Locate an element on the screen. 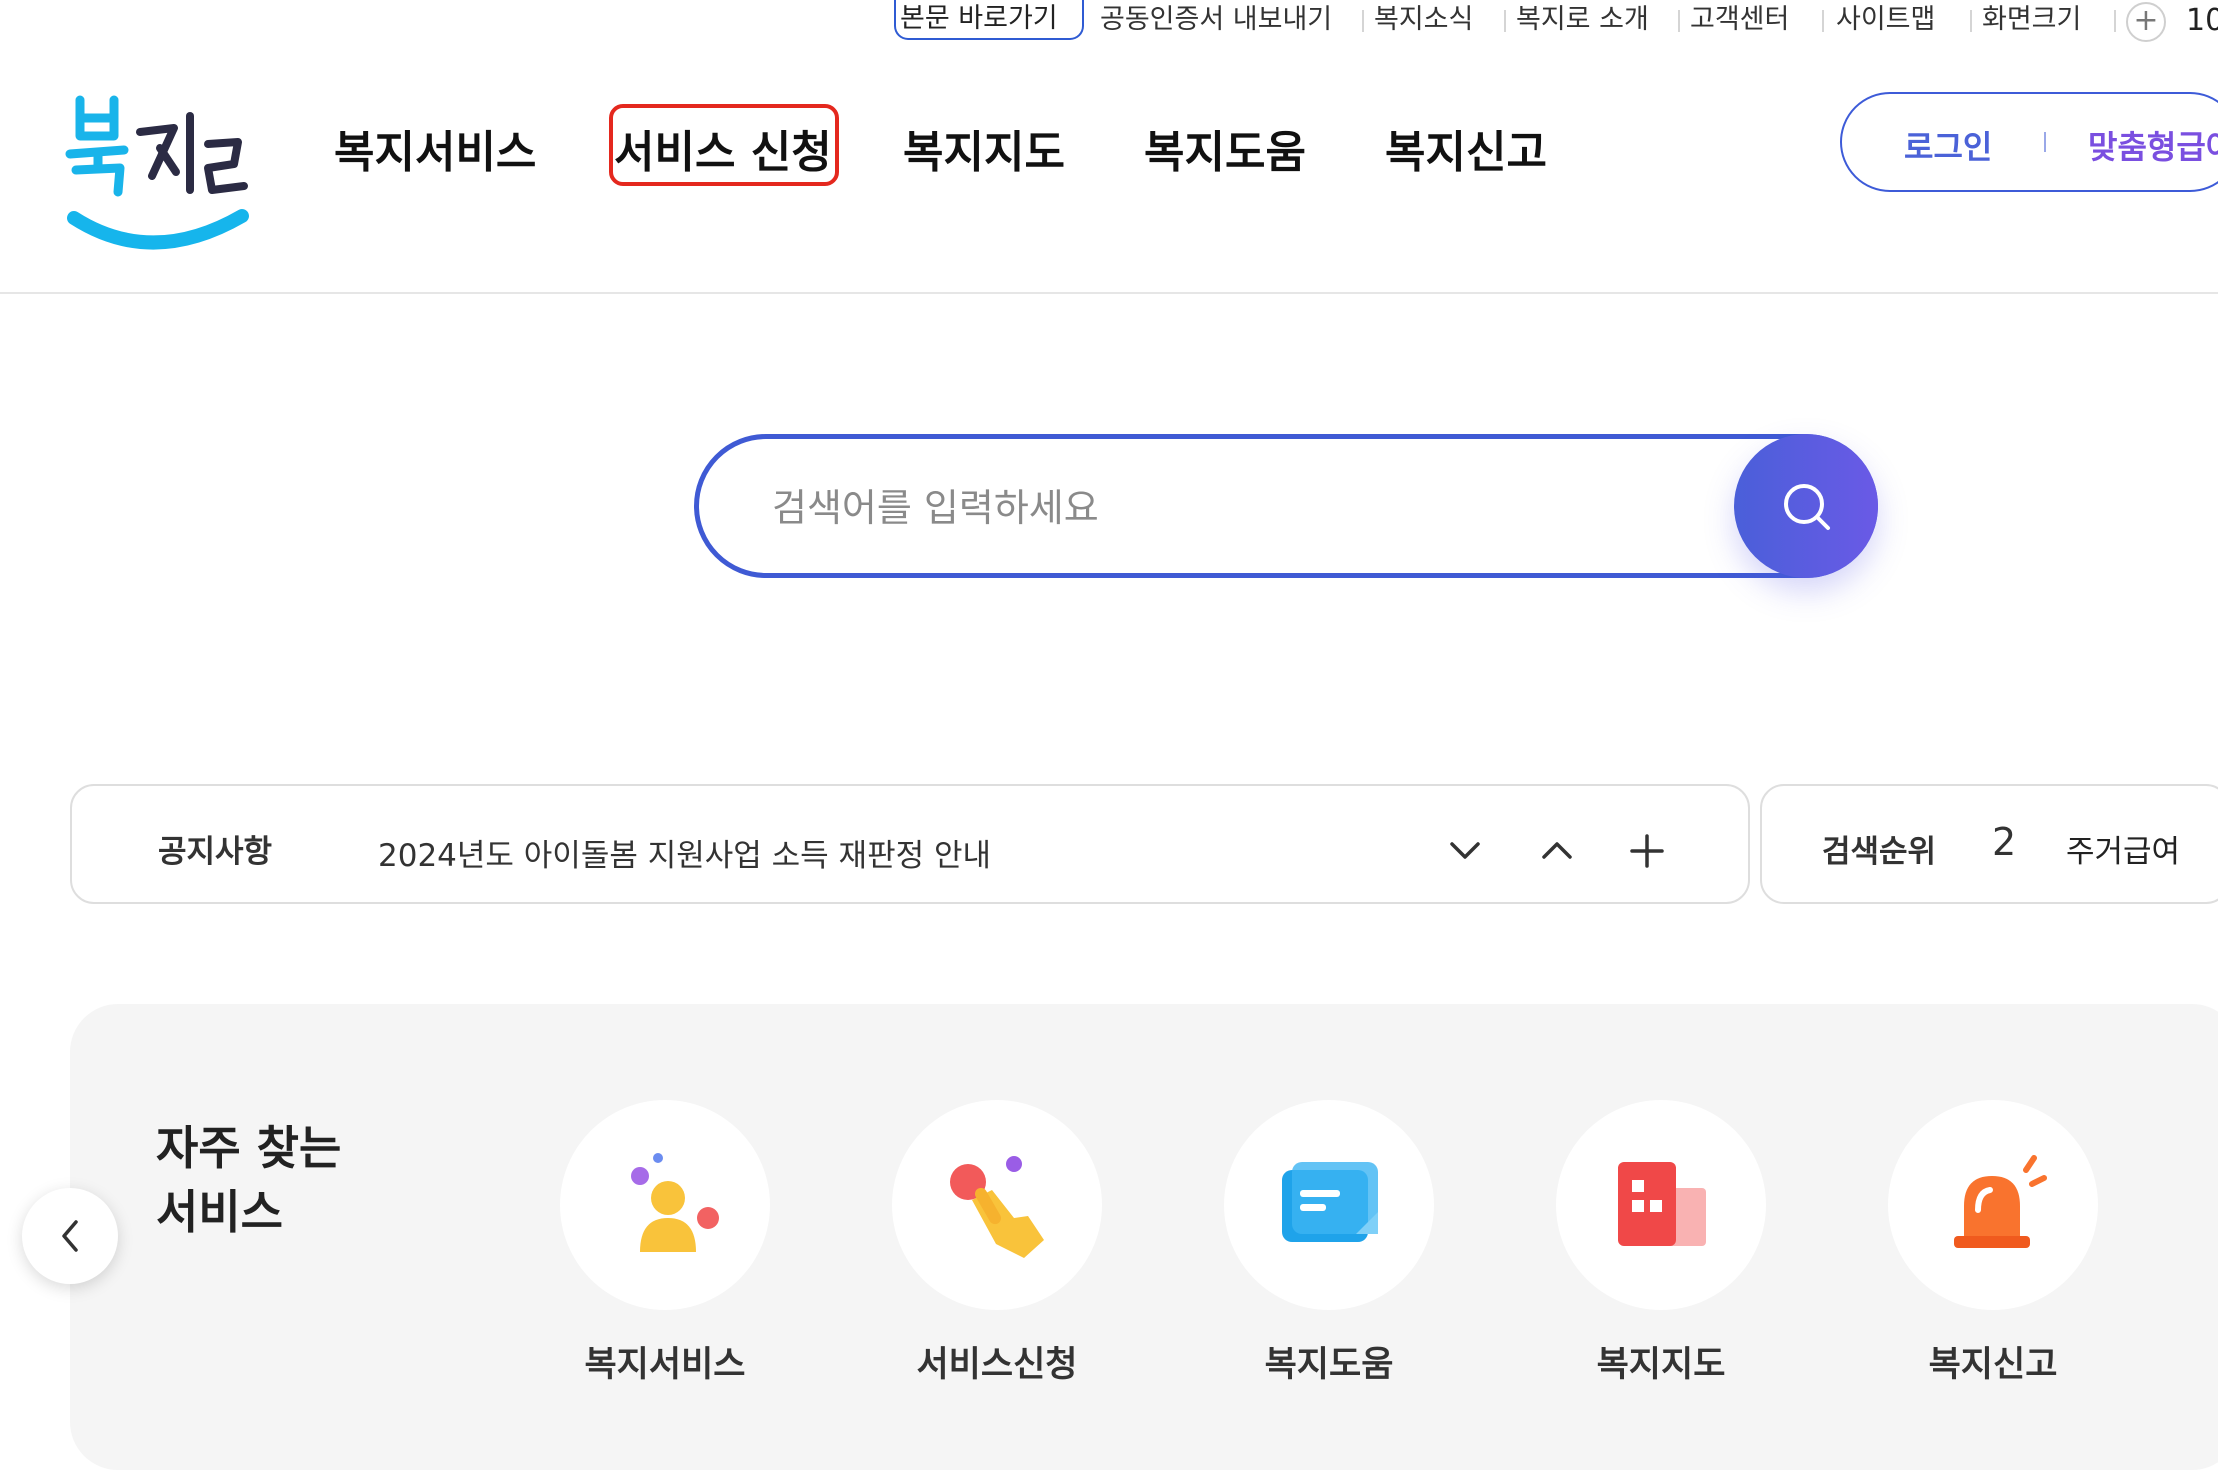  search-input is located at coordinates (1247, 508).